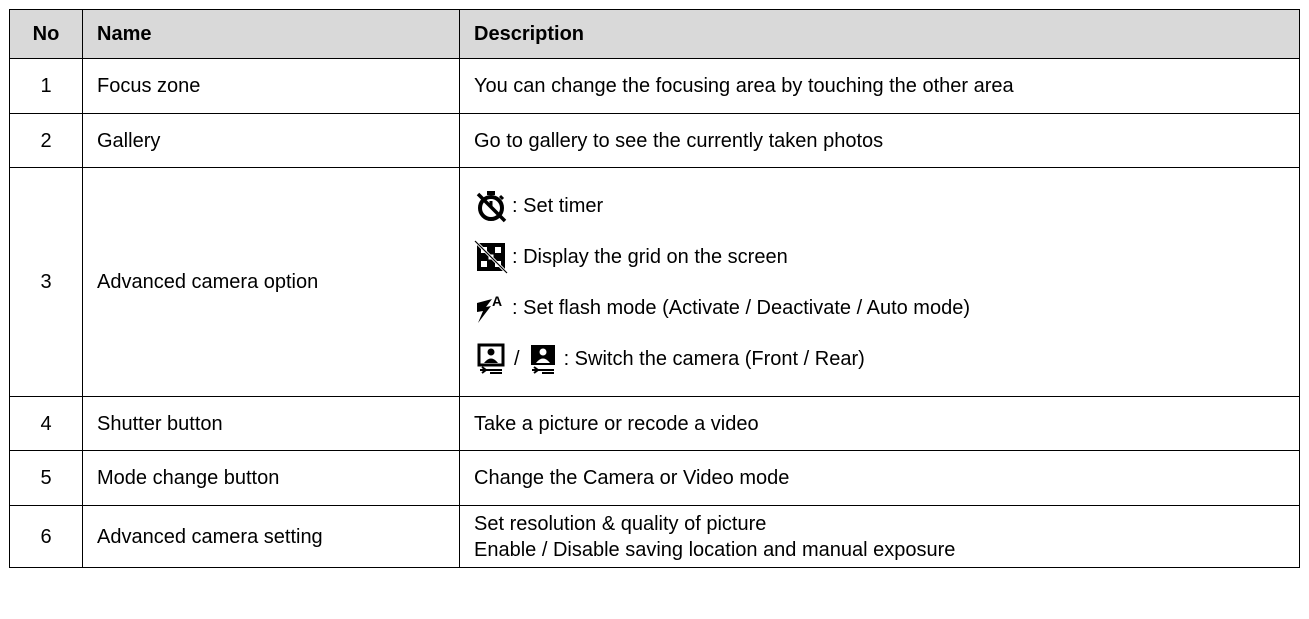 The height and width of the screenshot is (619, 1309). I want to click on header-description: Description, so click(879, 34).